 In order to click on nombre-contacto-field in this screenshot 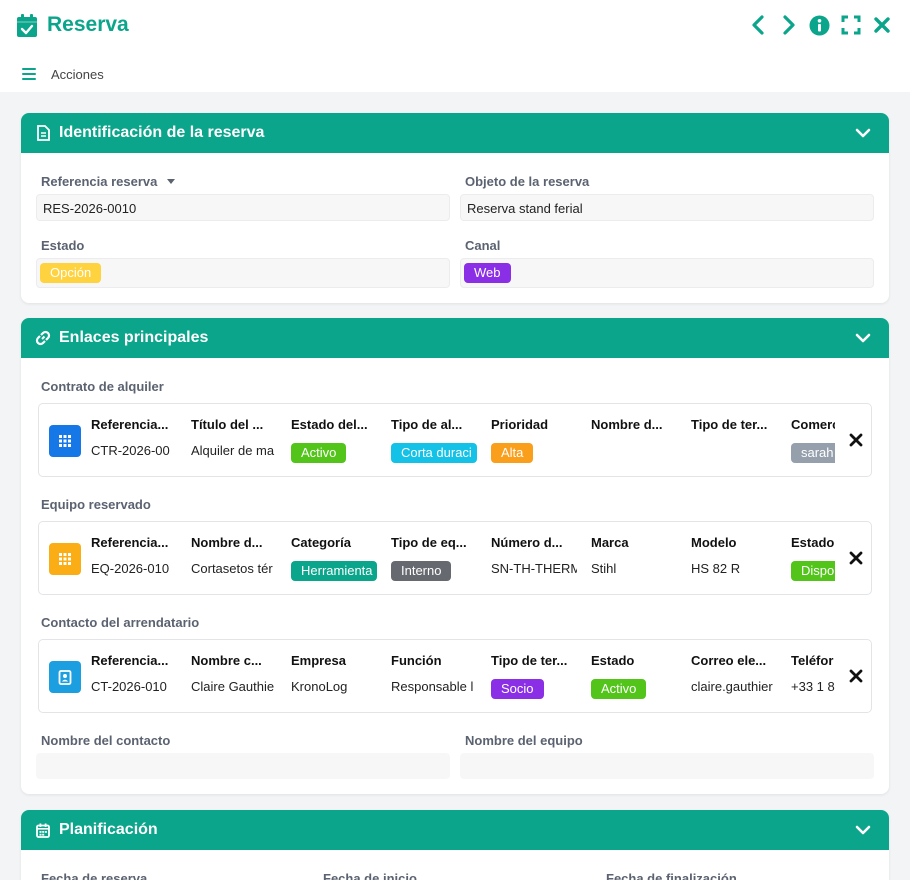, I will do `click(243, 766)`.